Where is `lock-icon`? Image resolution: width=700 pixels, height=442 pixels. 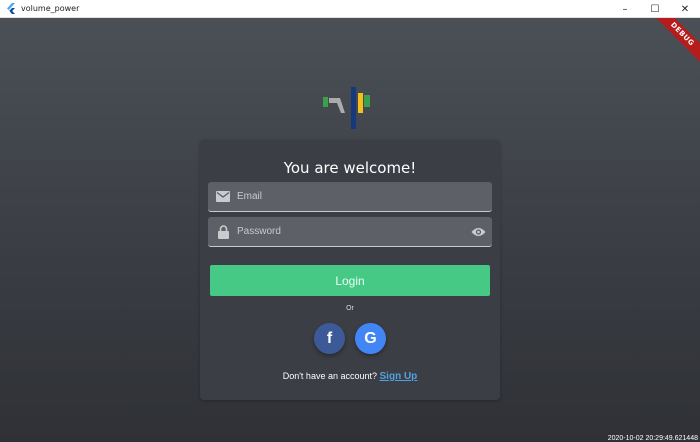
lock-icon is located at coordinates (223, 231).